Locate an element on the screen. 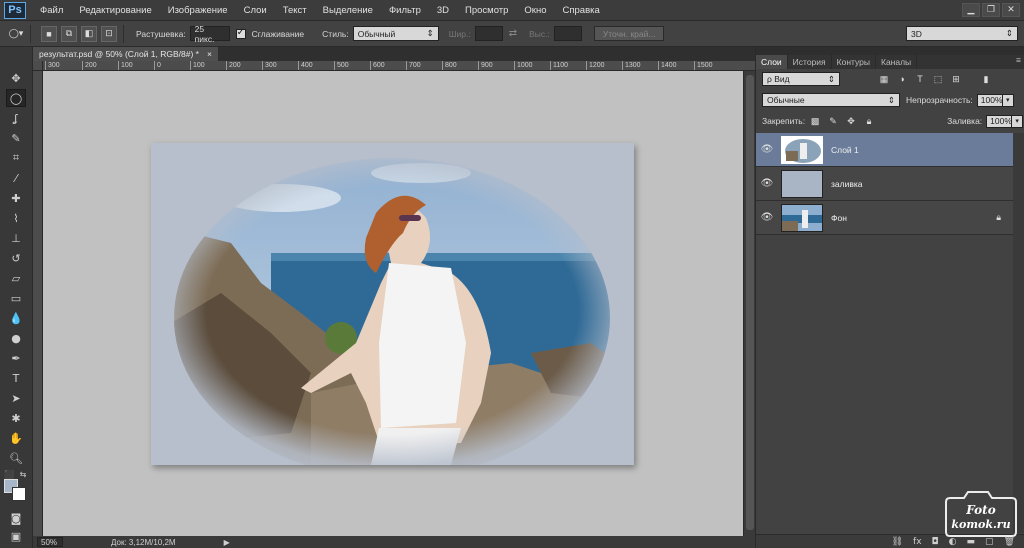 The width and height of the screenshot is (1024, 548). layer-style-fx-icon: fx is located at coordinates (917, 542).